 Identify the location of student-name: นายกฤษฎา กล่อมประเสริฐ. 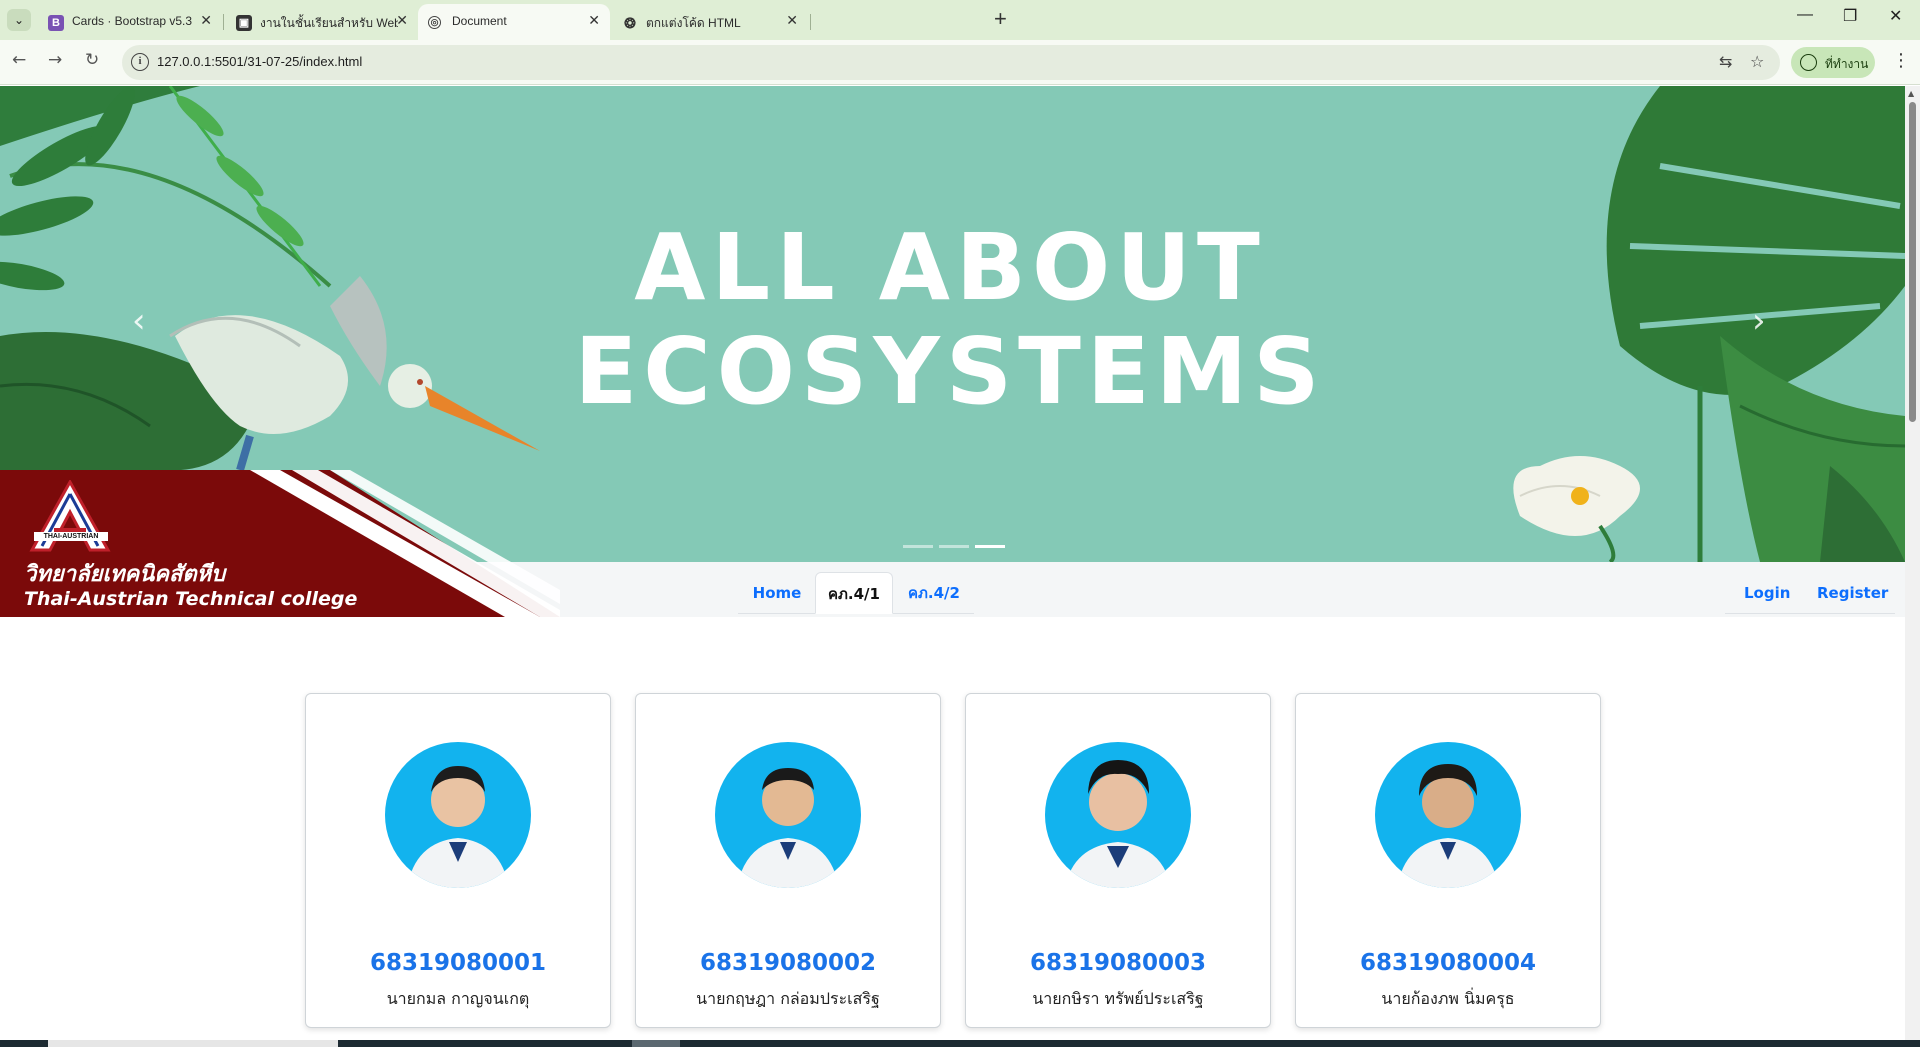
(788, 998).